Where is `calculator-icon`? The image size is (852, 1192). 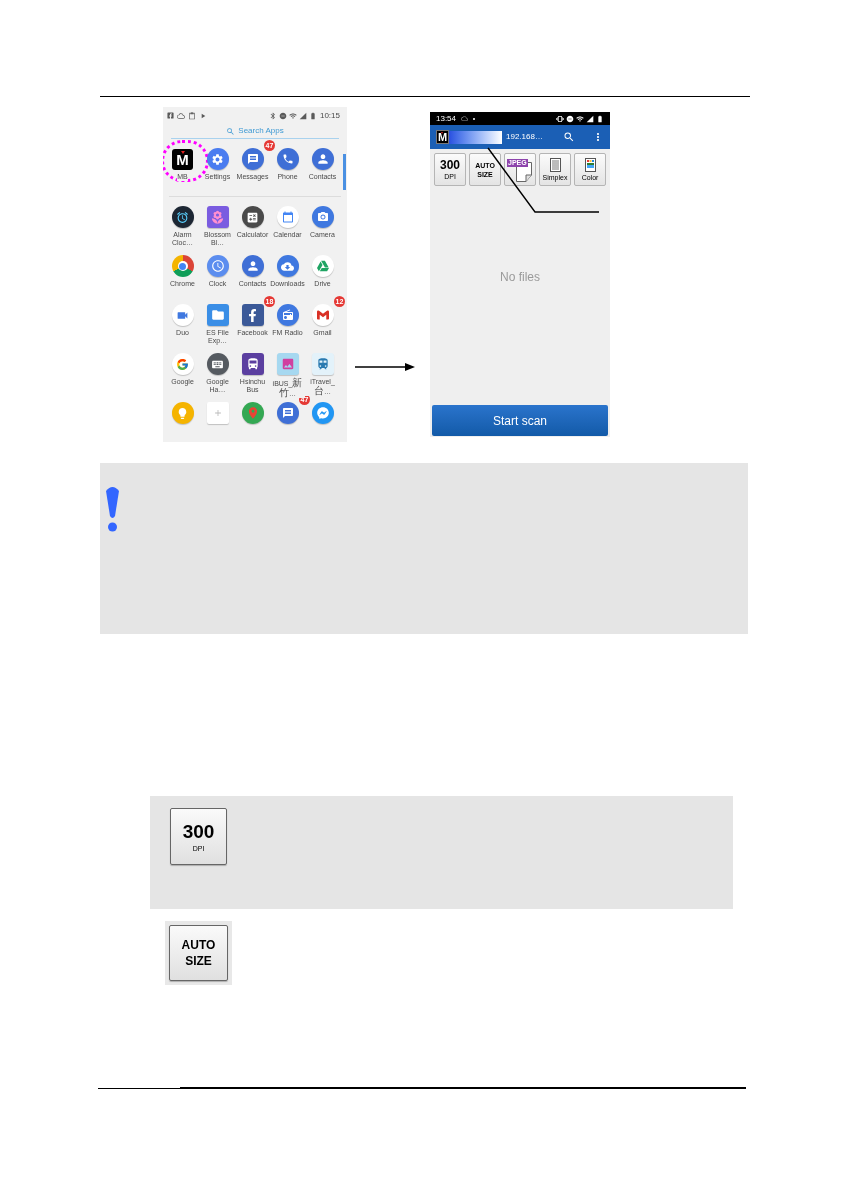
calculator-icon is located at coordinates (252, 217).